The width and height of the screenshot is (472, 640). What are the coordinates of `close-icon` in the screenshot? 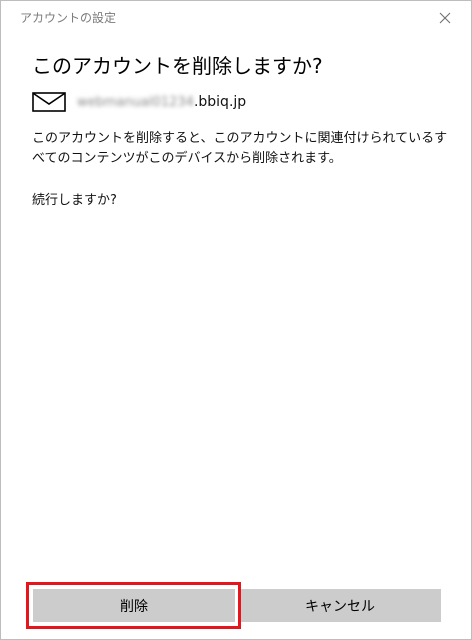 It's located at (445, 18).